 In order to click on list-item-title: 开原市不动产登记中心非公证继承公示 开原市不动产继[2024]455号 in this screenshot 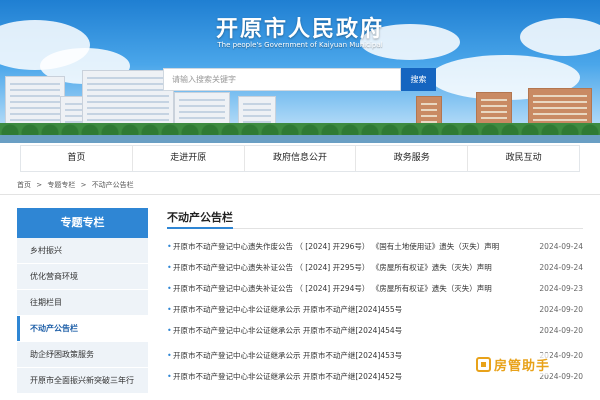, I will do `click(353, 309)`.